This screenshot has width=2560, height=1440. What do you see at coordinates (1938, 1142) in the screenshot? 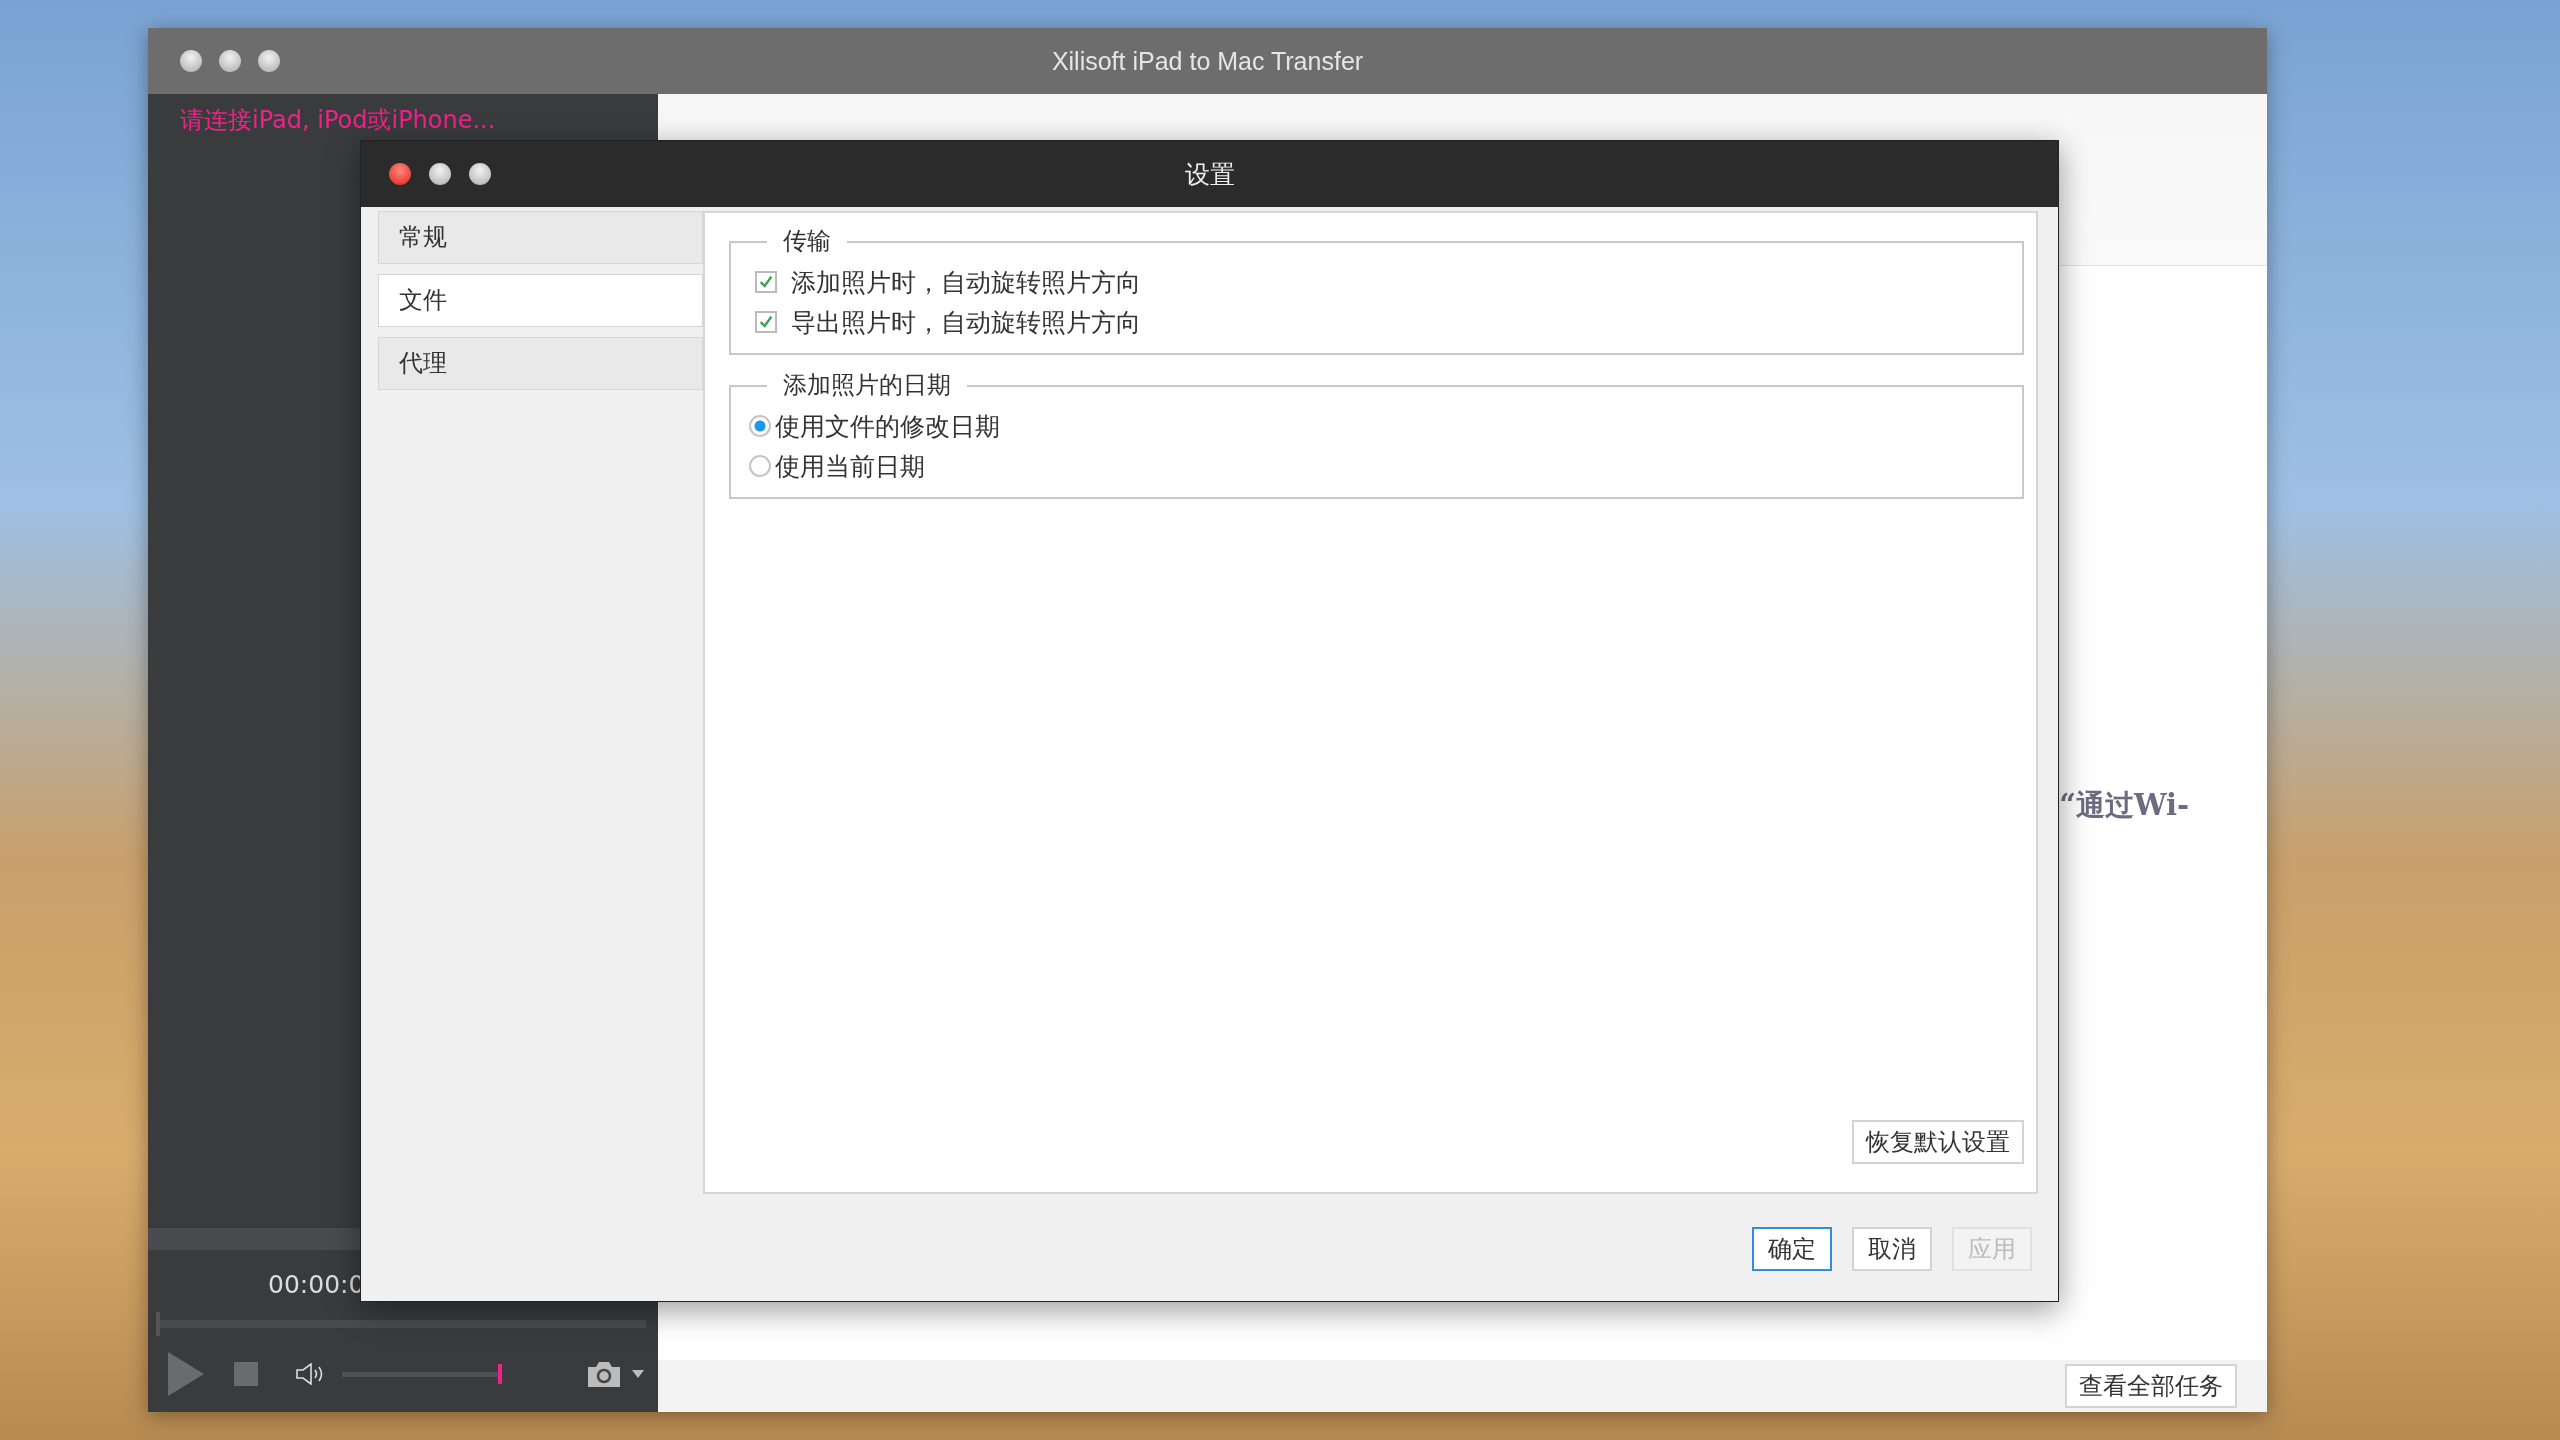
I see `restore-defaults-button: 恢复默认设置` at bounding box center [1938, 1142].